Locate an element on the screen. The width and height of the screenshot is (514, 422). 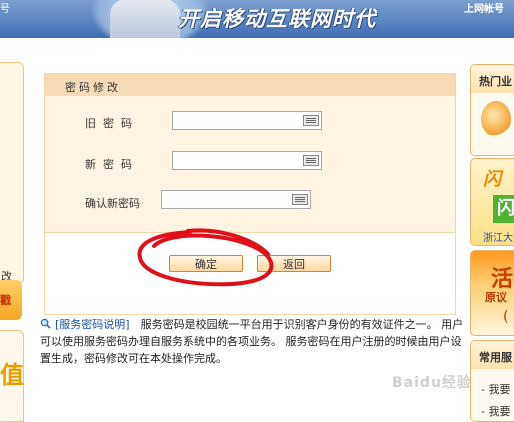
confirm-password-label: 确认新密码 is located at coordinates (112, 203).